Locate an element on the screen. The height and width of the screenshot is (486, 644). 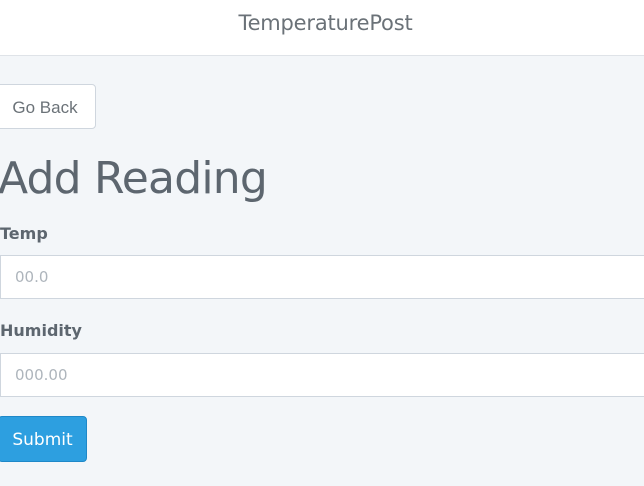
temp-label: Temp is located at coordinates (24, 233).